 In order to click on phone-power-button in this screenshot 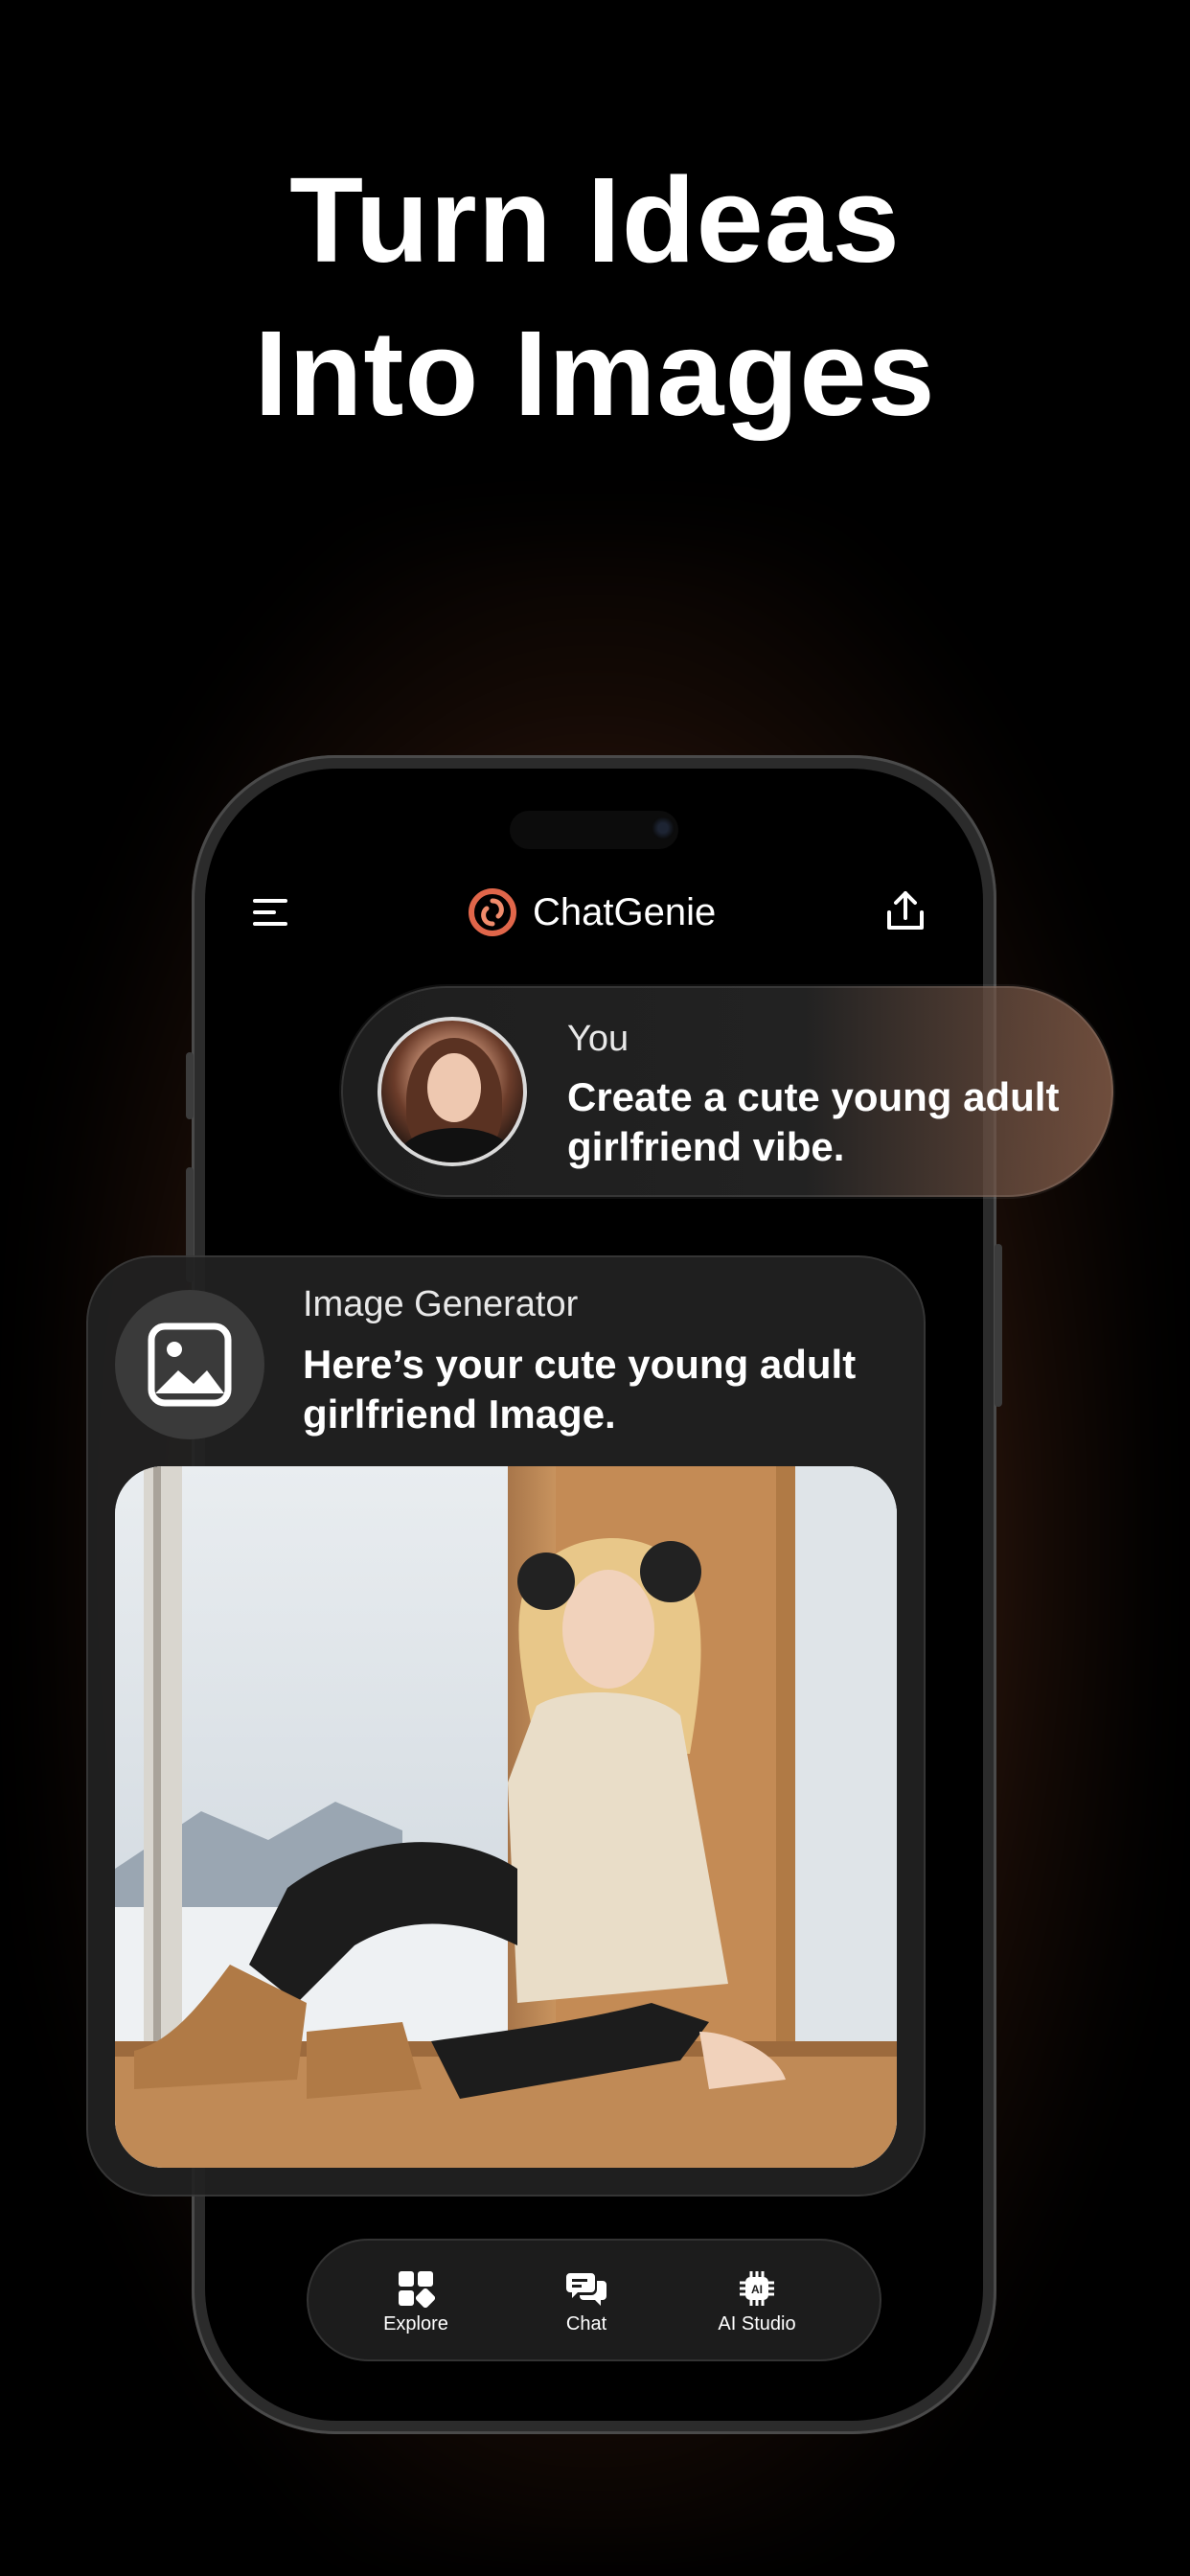, I will do `click(999, 1325)`.